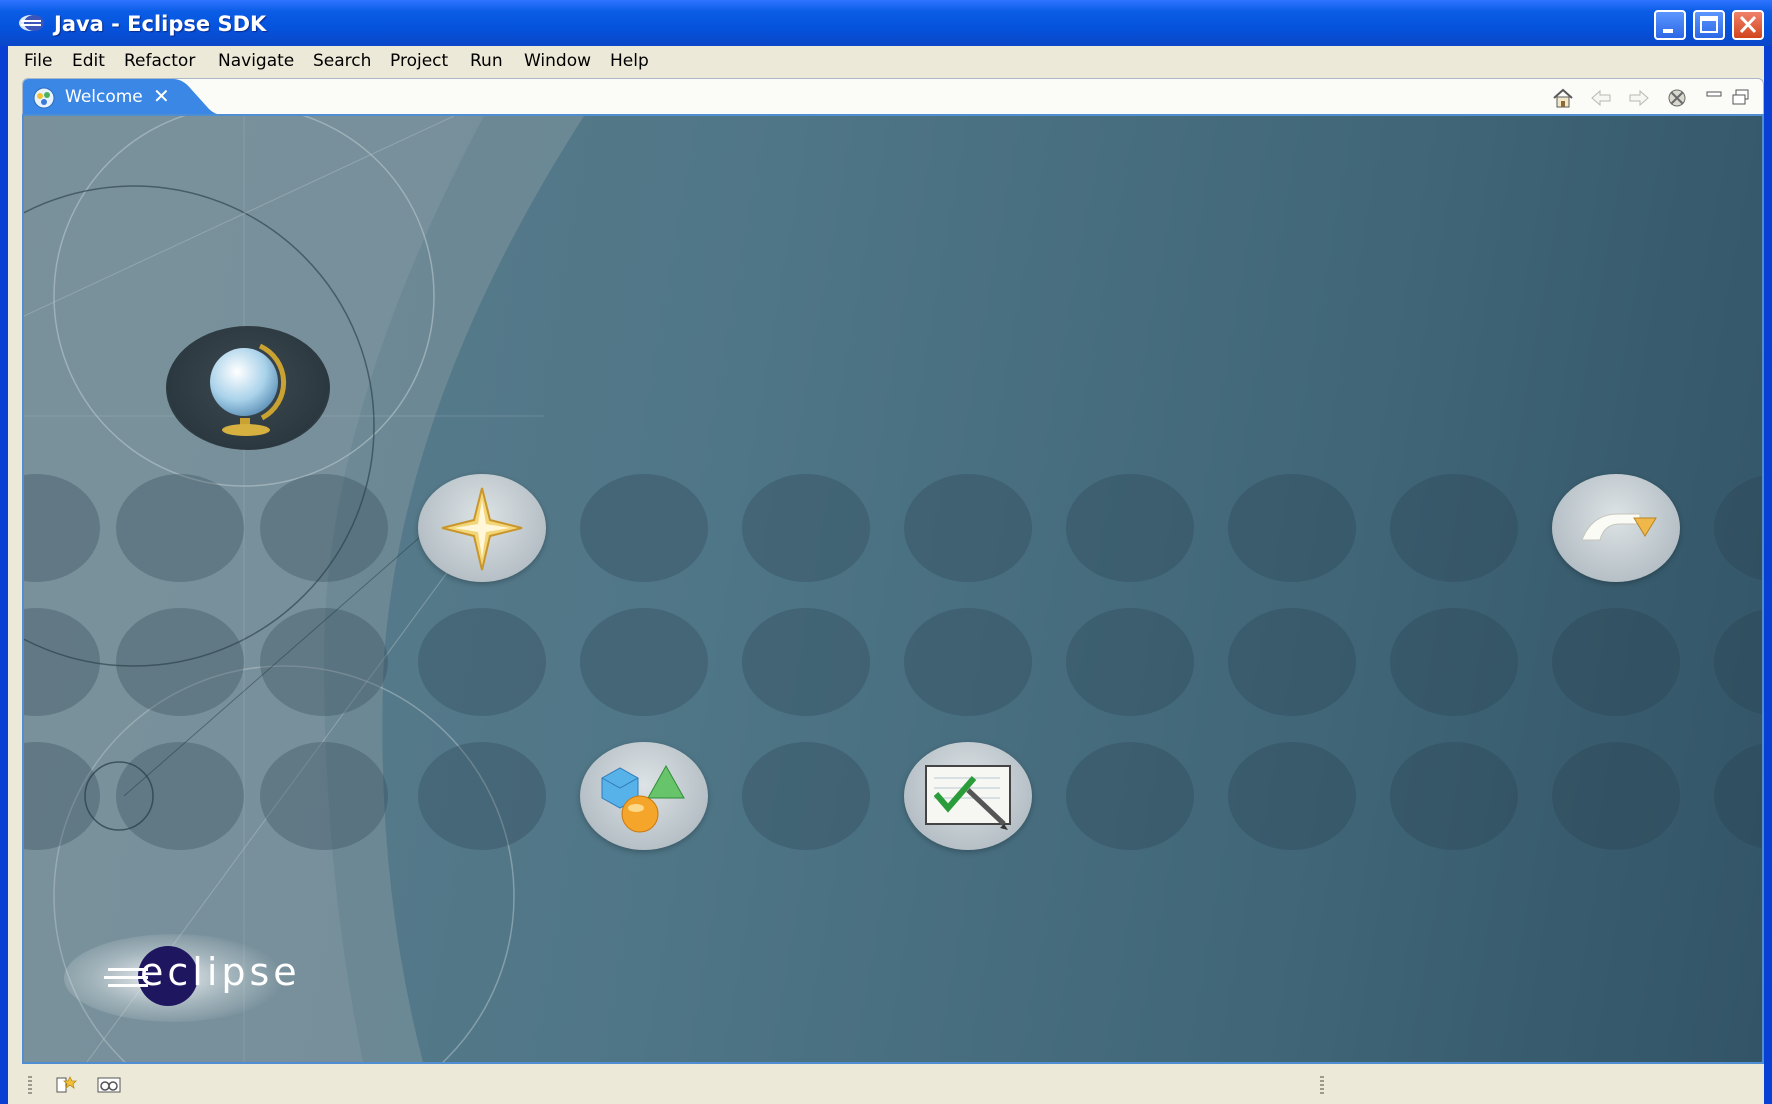  What do you see at coordinates (1639, 98) in the screenshot?
I see `forward-arrow-icon` at bounding box center [1639, 98].